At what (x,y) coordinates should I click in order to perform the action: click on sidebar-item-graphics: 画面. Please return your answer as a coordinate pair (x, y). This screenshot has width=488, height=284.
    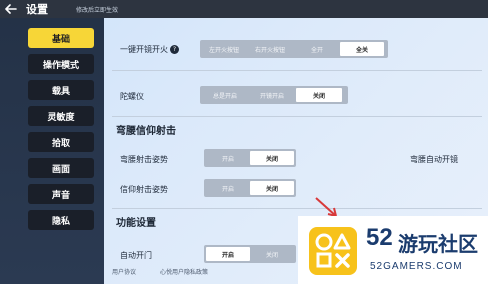
    Looking at the image, I should click on (61, 168).